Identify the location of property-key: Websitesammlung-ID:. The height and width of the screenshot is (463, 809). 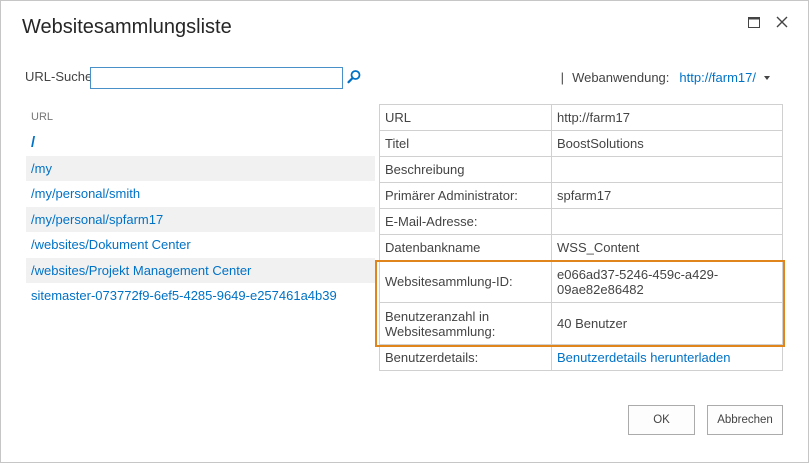
(465, 281).